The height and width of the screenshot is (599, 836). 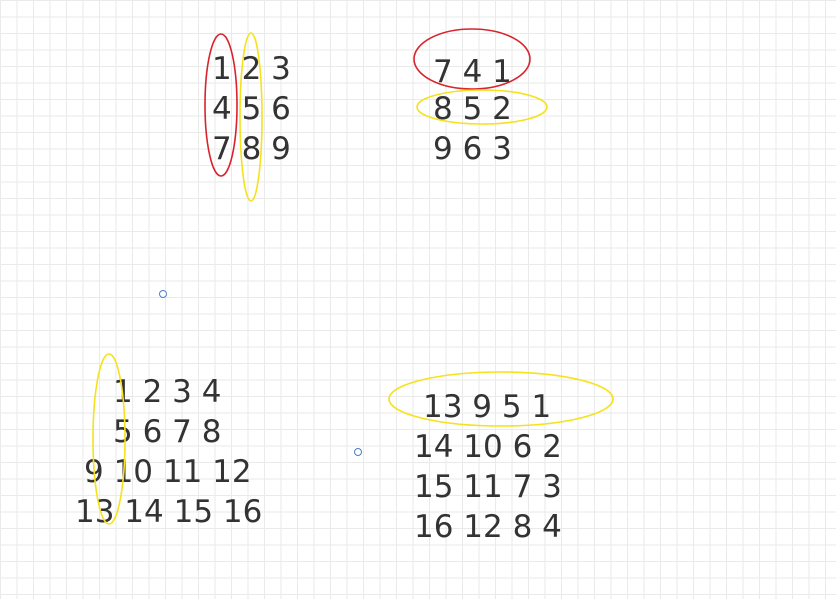 What do you see at coordinates (488, 487) in the screenshot?
I see `matrix-row: 15 11 7 3` at bounding box center [488, 487].